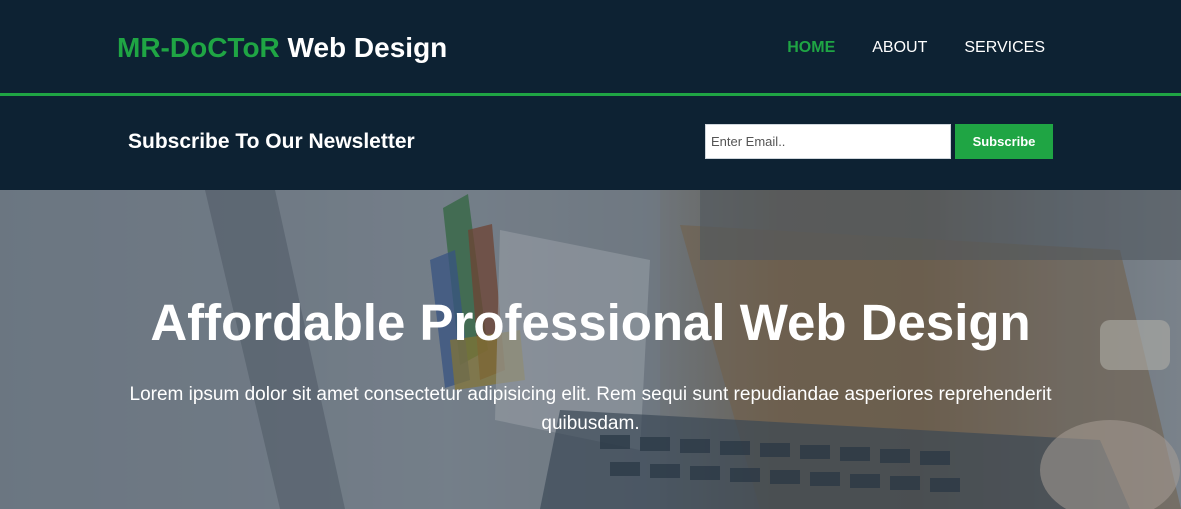 This screenshot has height=509, width=1181. I want to click on newsletter-title: Subscribe To Our Newsletter, so click(271, 141).